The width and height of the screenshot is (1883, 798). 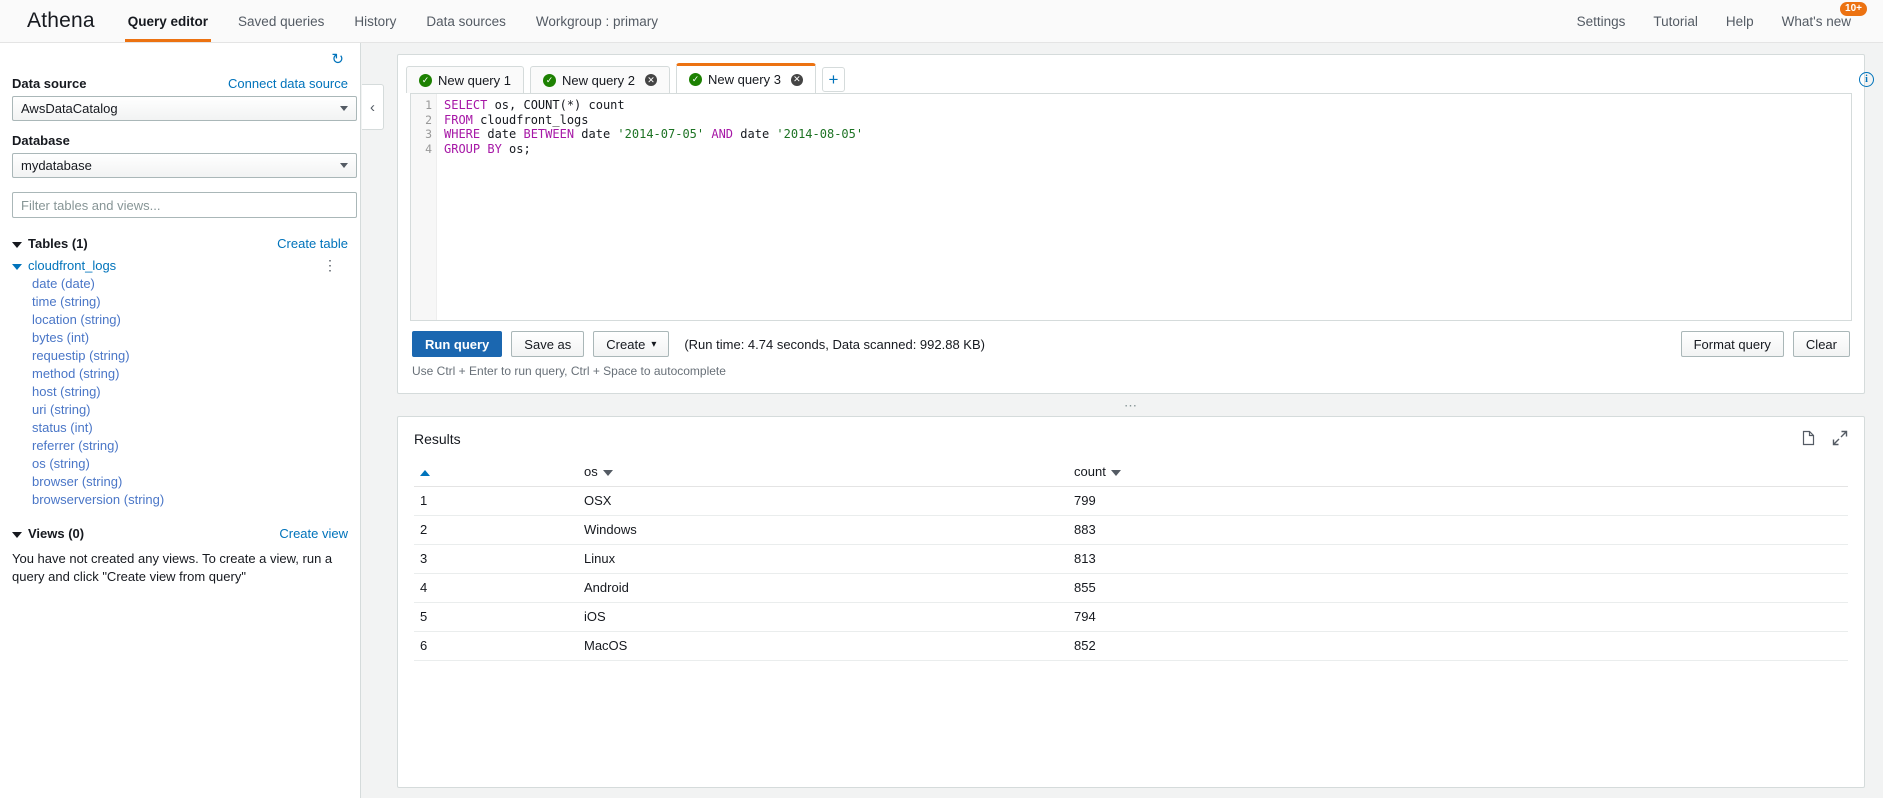 I want to click on data-source-select: AwsDataCatalog, so click(x=184, y=108).